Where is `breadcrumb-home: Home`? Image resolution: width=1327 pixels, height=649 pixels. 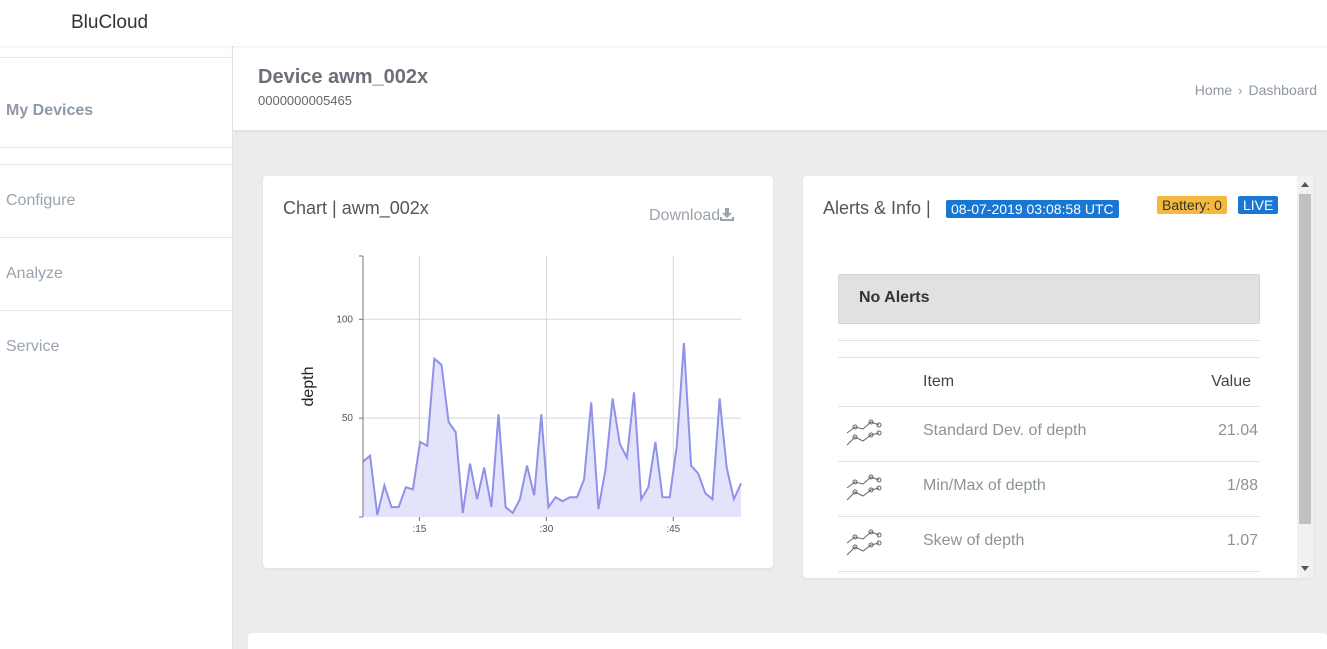 breadcrumb-home: Home is located at coordinates (1213, 90).